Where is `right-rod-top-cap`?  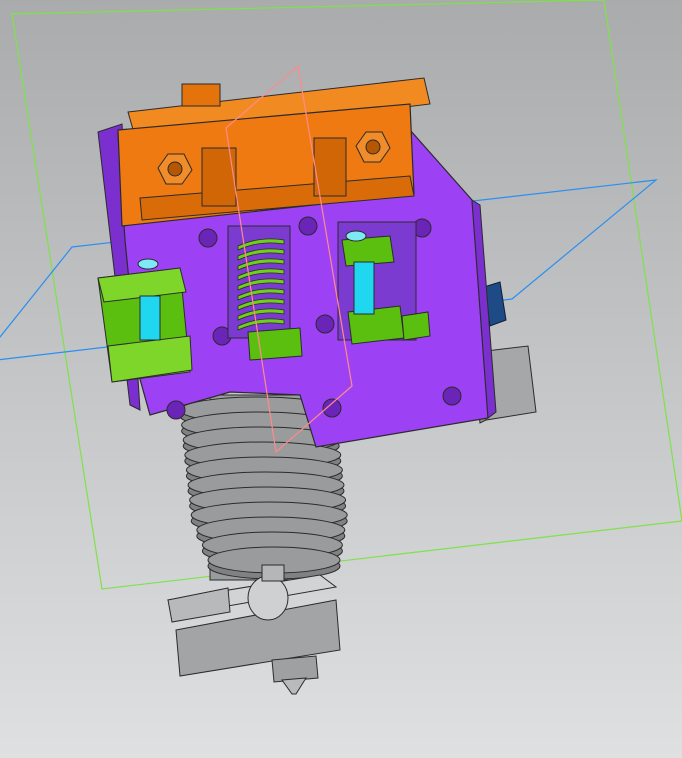 right-rod-top-cap is located at coordinates (356, 236).